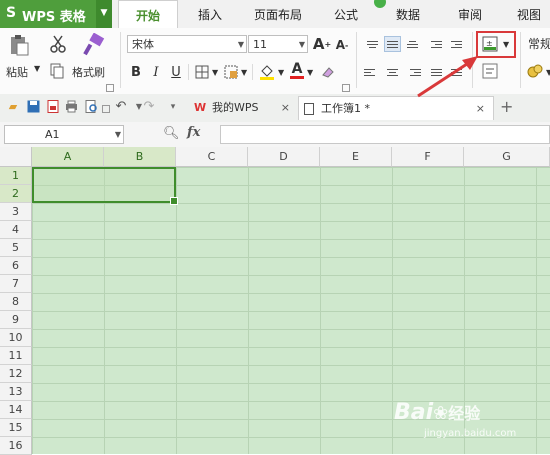  Describe the element at coordinates (16, 446) in the screenshot. I see `row-header-16: 16` at that location.